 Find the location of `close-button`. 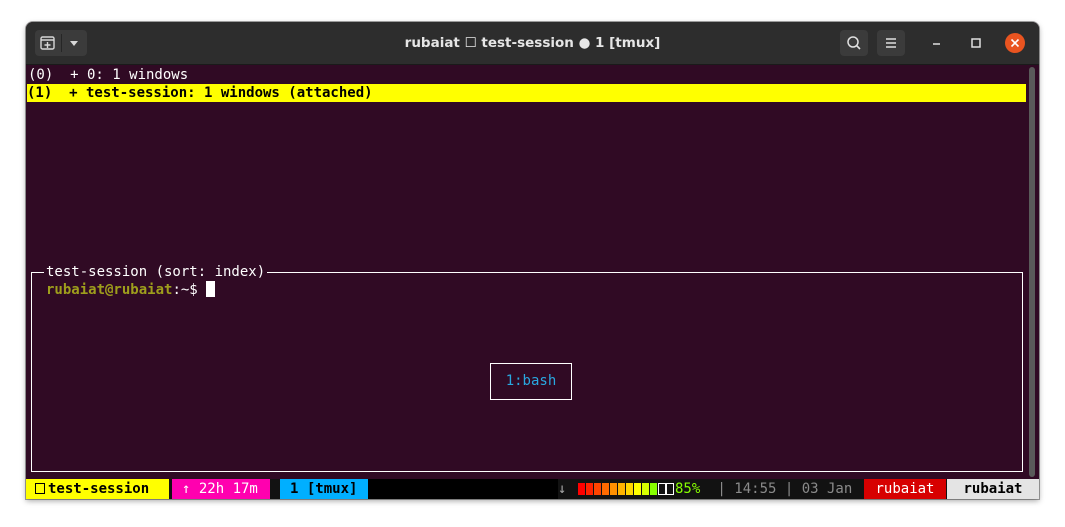

close-button is located at coordinates (1015, 43).